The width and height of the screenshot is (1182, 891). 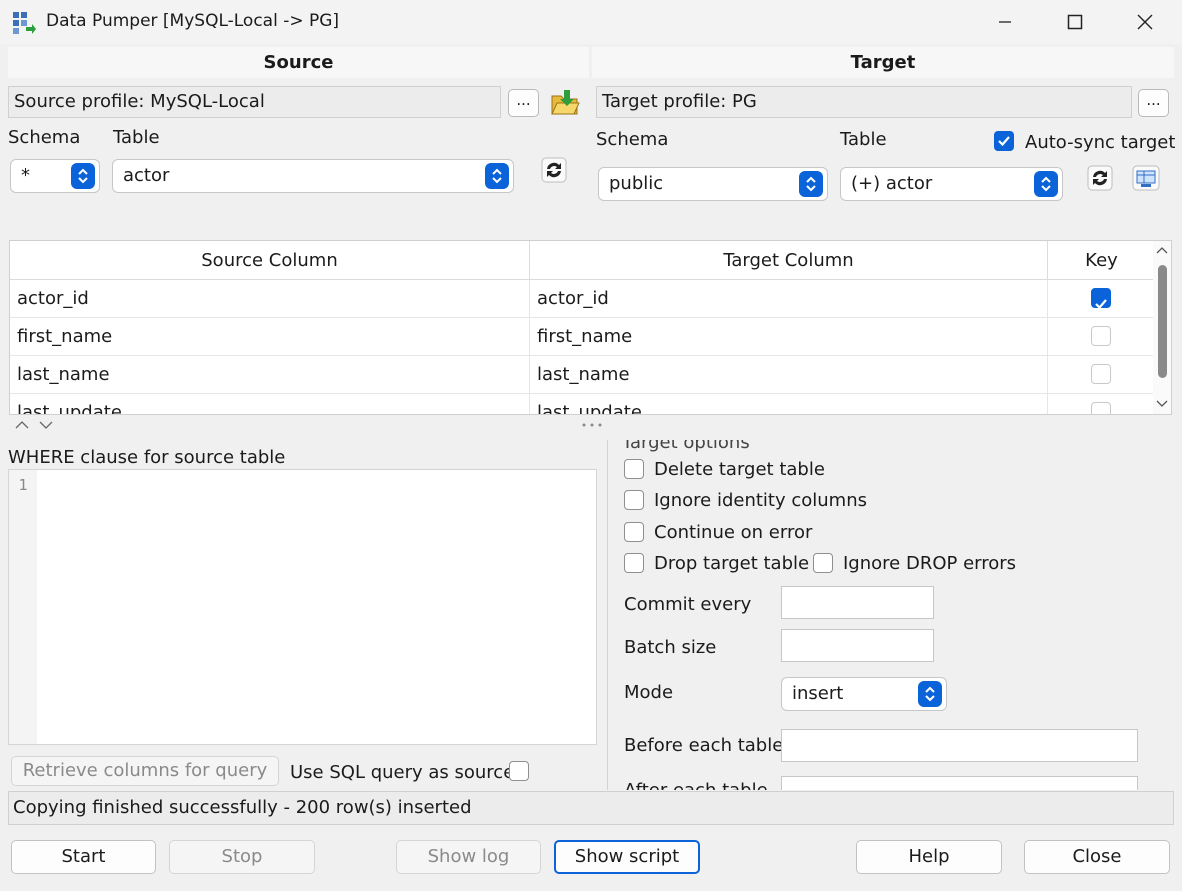 What do you see at coordinates (1162, 250) in the screenshot?
I see `chevron-up-icon` at bounding box center [1162, 250].